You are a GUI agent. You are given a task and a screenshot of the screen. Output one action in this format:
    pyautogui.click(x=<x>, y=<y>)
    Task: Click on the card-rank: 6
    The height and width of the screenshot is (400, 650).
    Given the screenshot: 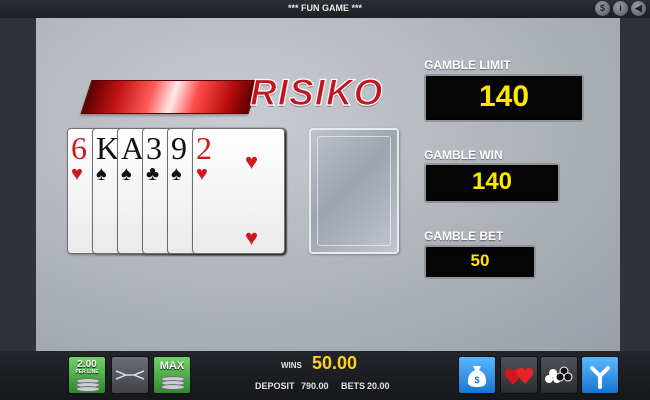 What is the action you would take?
    pyautogui.click(x=79, y=148)
    